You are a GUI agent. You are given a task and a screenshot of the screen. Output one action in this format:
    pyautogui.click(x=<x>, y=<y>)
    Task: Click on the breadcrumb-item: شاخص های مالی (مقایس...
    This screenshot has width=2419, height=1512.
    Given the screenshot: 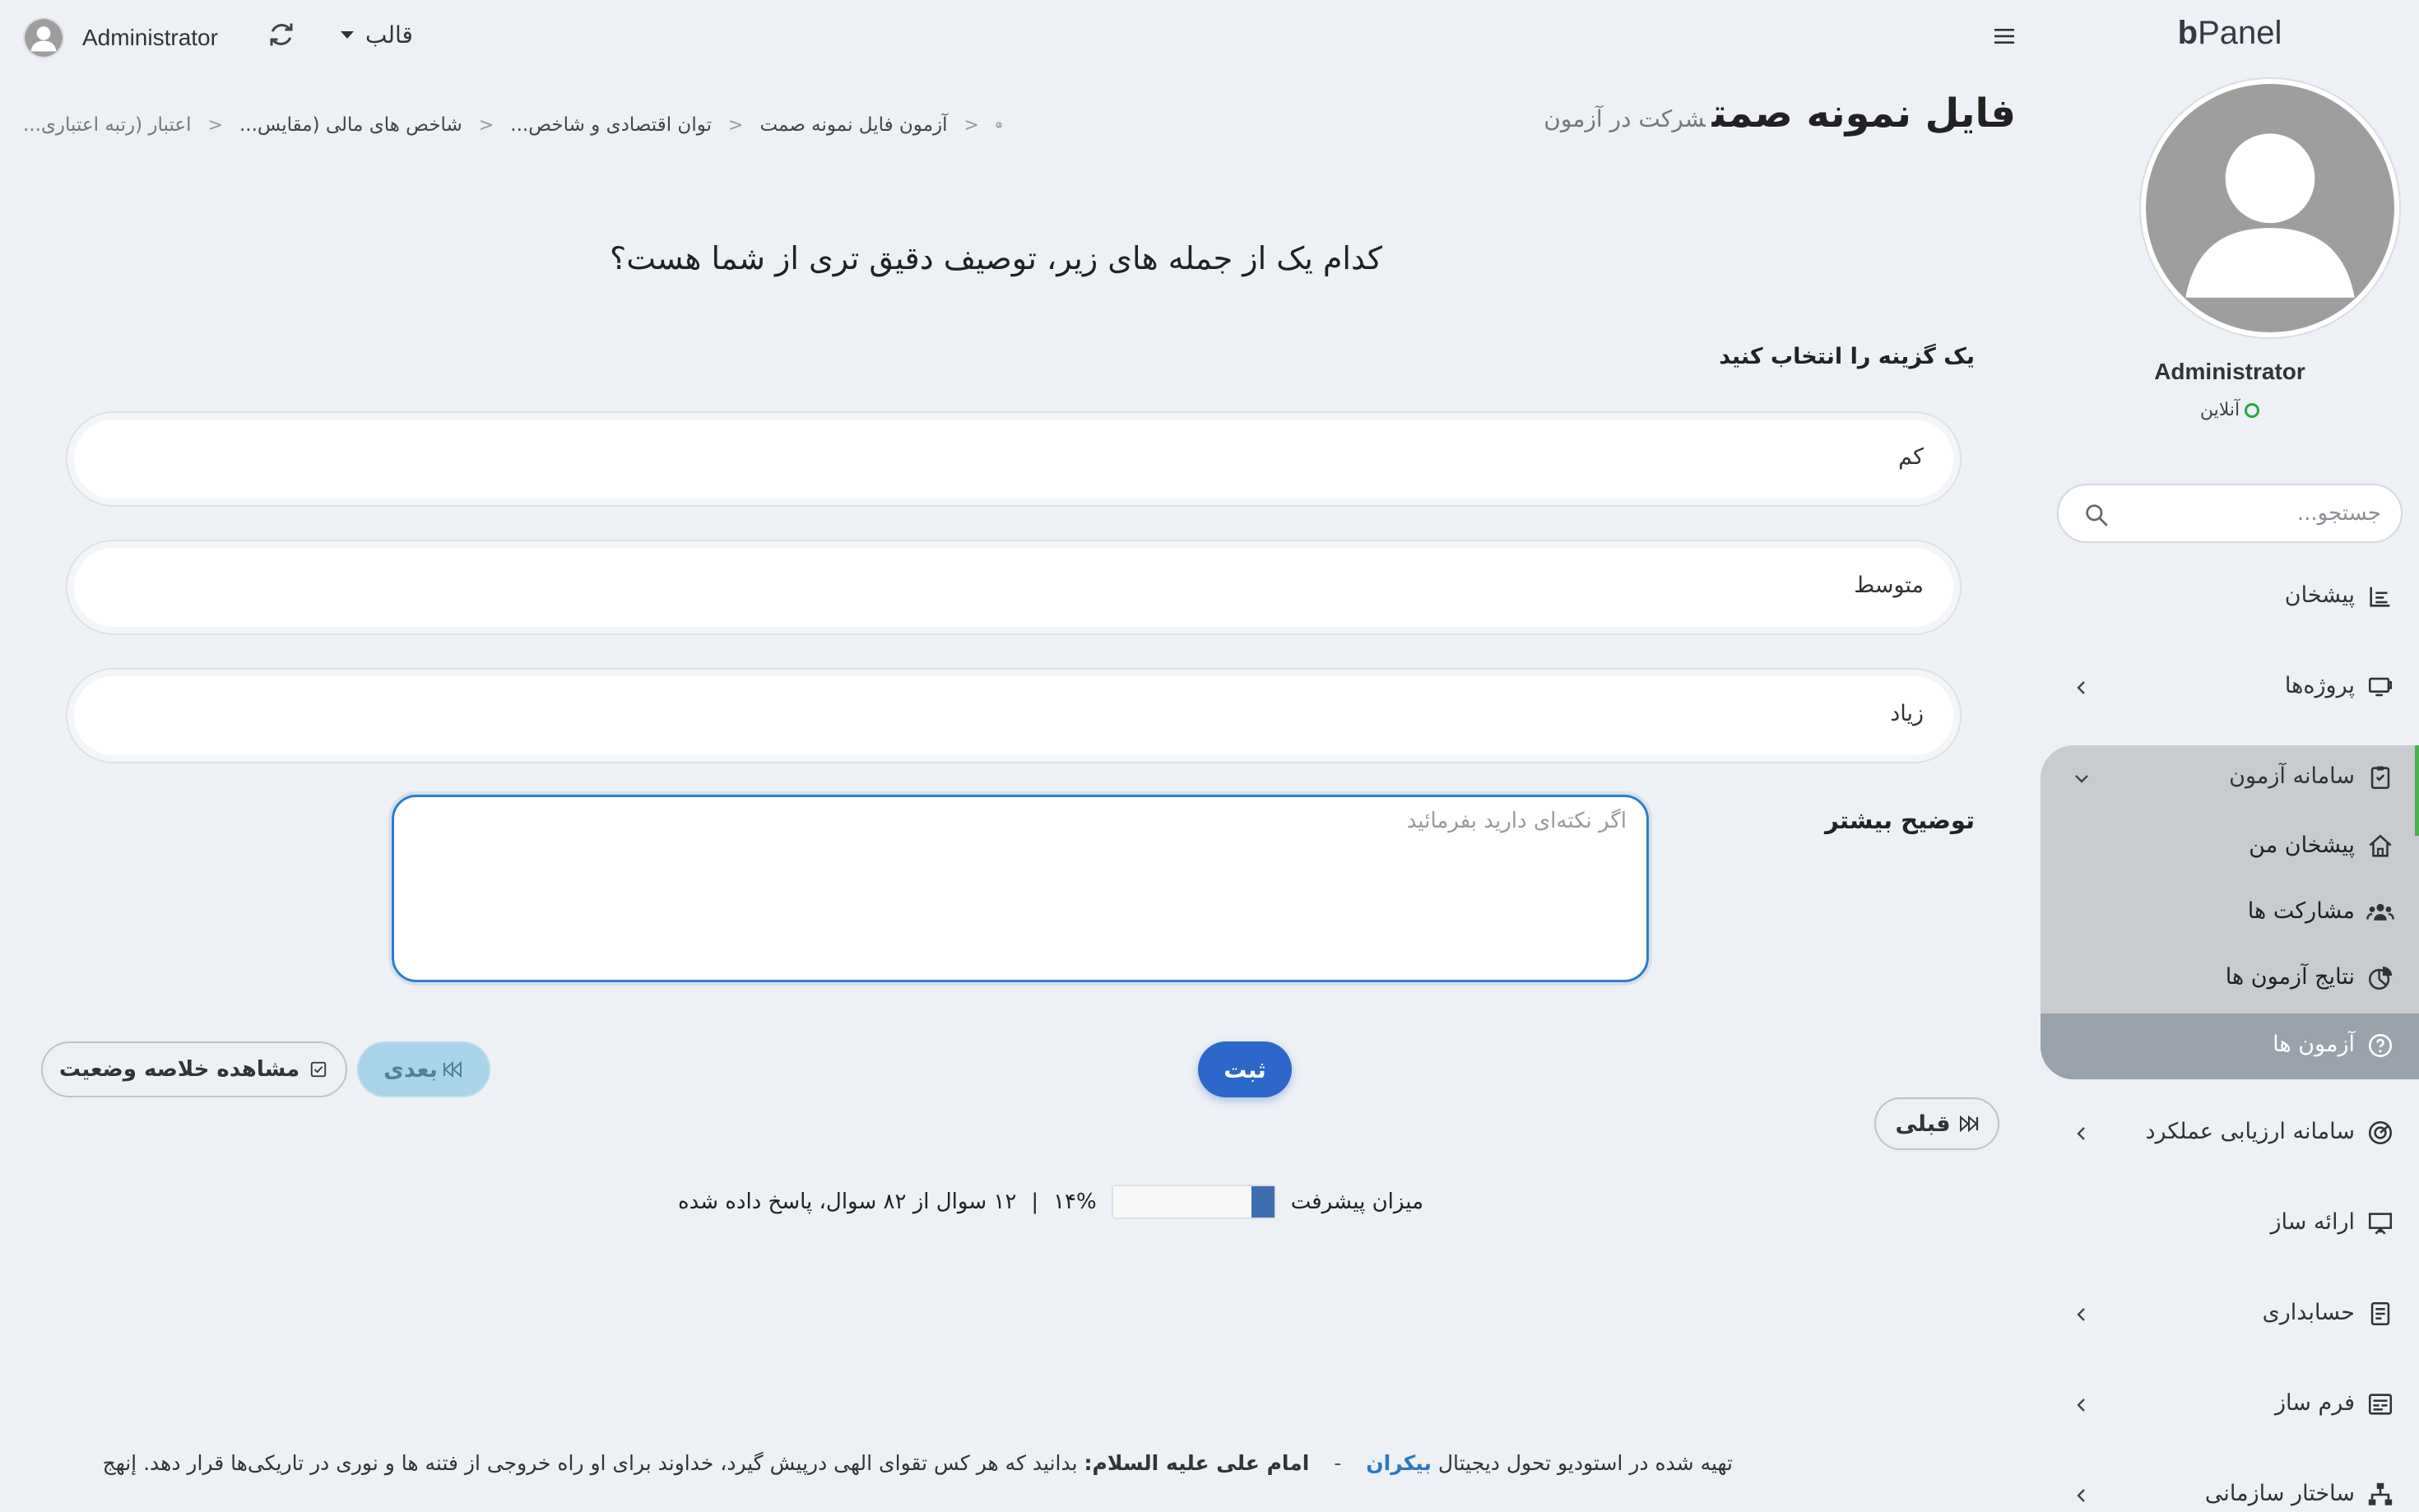 What is the action you would take?
    pyautogui.click(x=350, y=125)
    